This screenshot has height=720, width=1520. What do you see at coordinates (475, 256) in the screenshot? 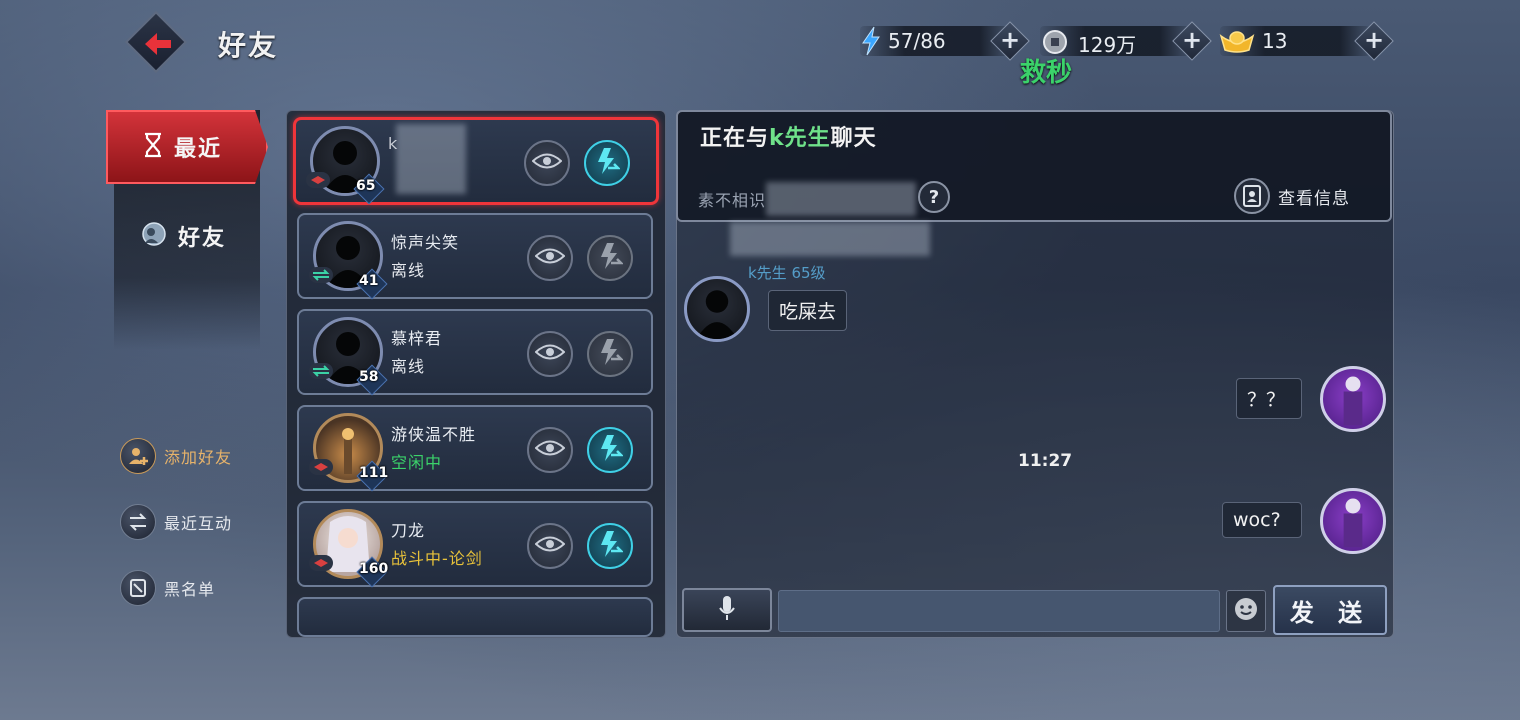
I see `friend-entry: 41 惊声尖笑 离线` at bounding box center [475, 256].